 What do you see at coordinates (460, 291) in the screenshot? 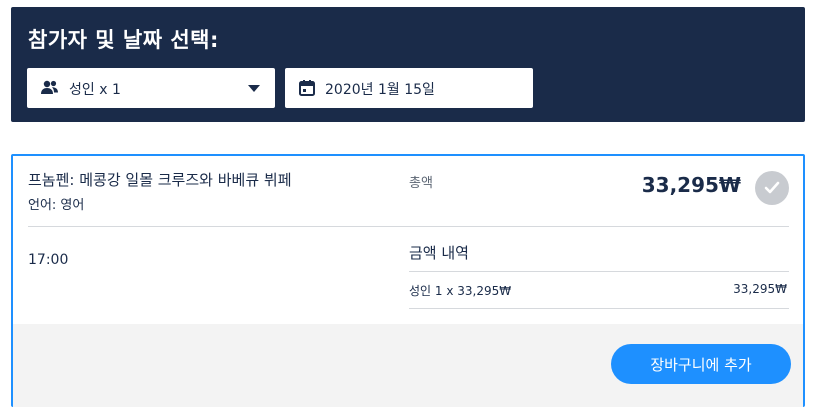
I see `price-line-label: 성인 1 x 33,295₩` at bounding box center [460, 291].